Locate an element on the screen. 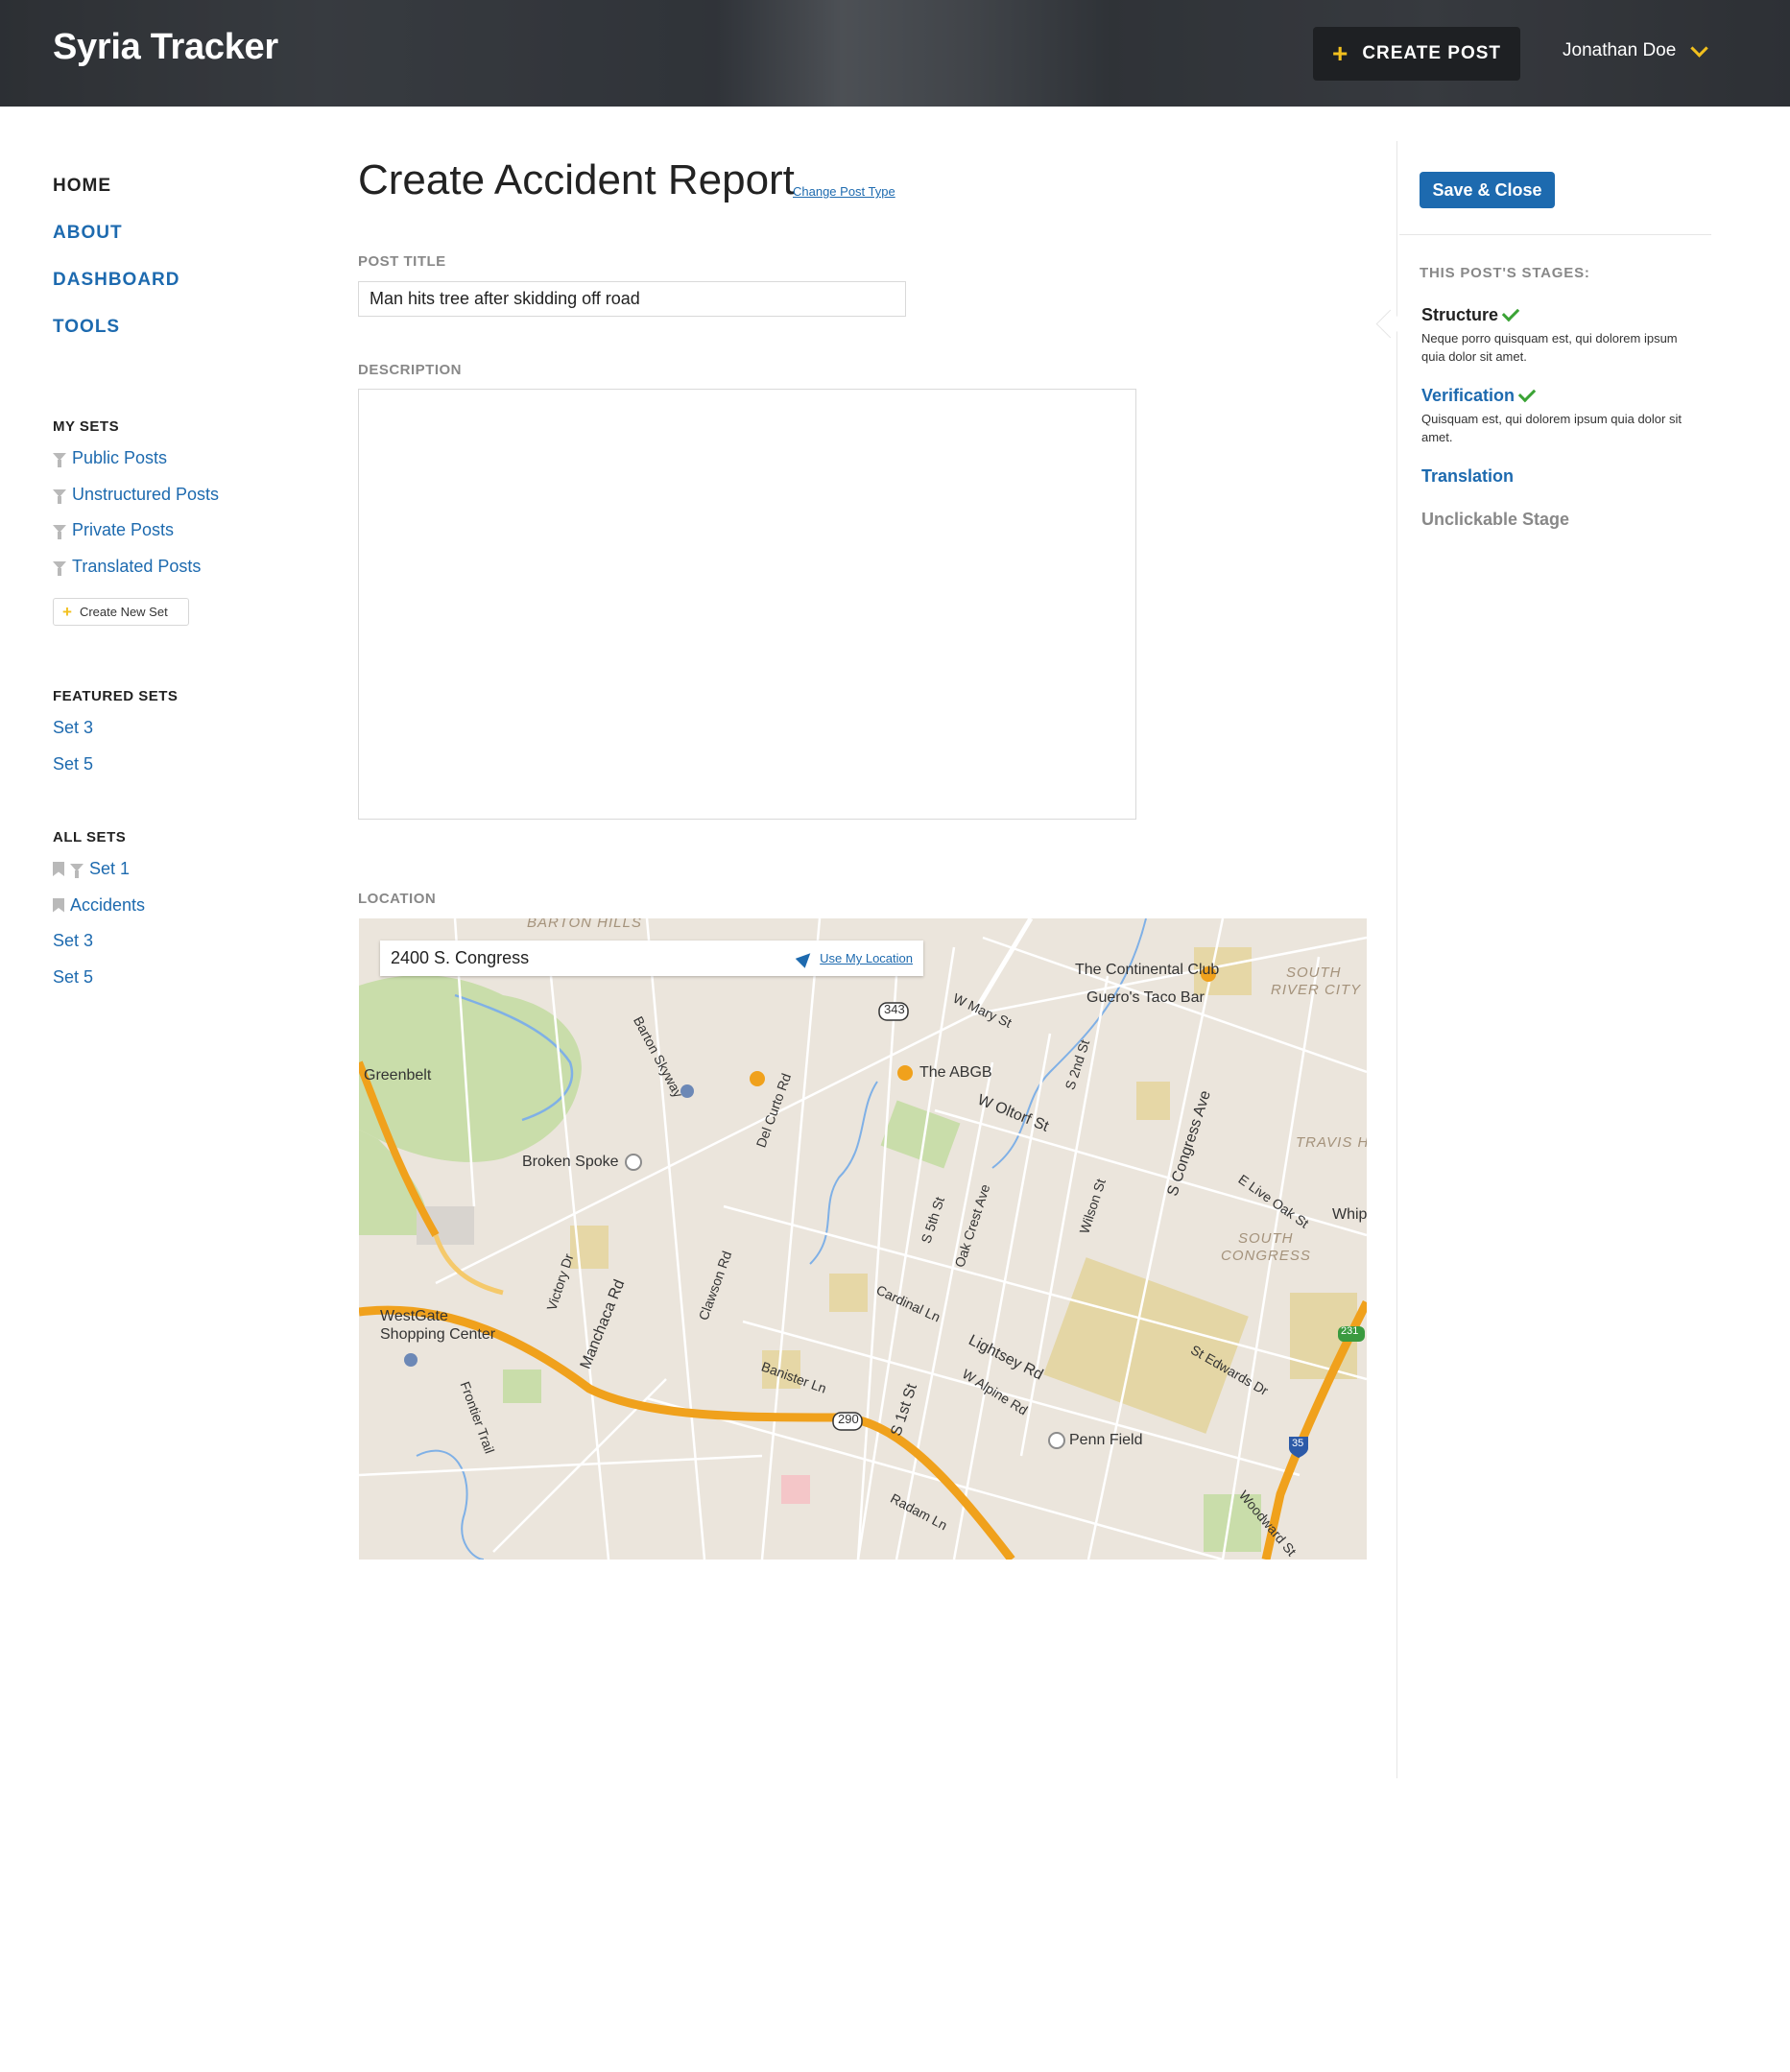 The image size is (1790, 2072). chevron-down-icon is located at coordinates (1699, 48).